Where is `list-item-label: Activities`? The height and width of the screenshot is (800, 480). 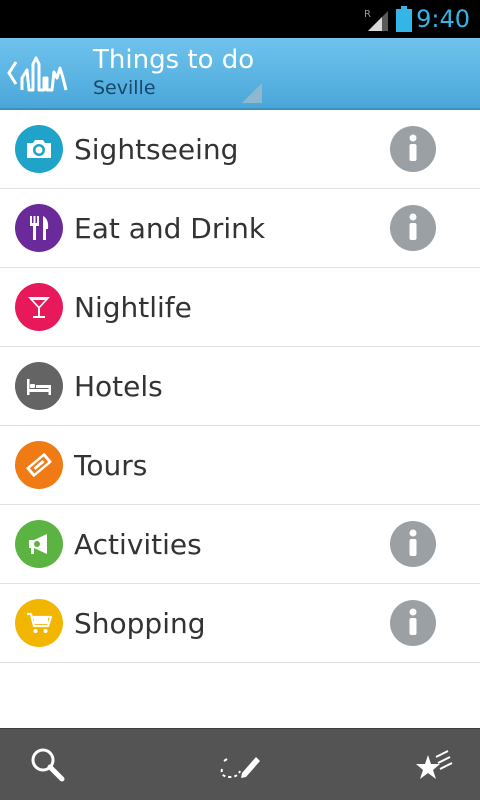 list-item-label: Activities is located at coordinates (138, 544).